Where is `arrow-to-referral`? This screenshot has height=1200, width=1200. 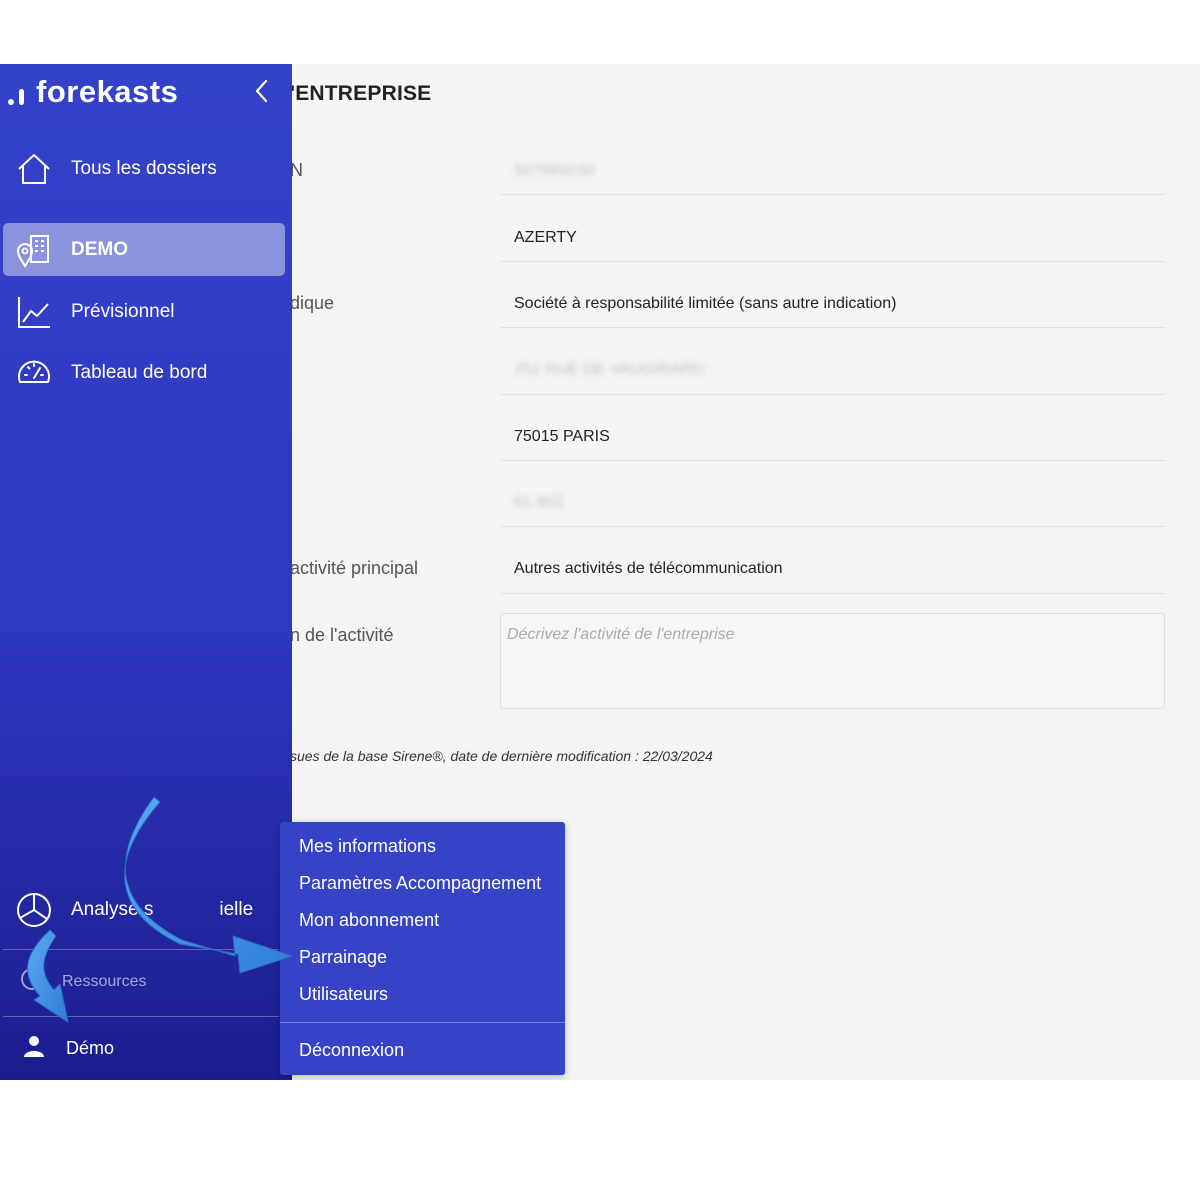
arrow-to-referral is located at coordinates (209, 885).